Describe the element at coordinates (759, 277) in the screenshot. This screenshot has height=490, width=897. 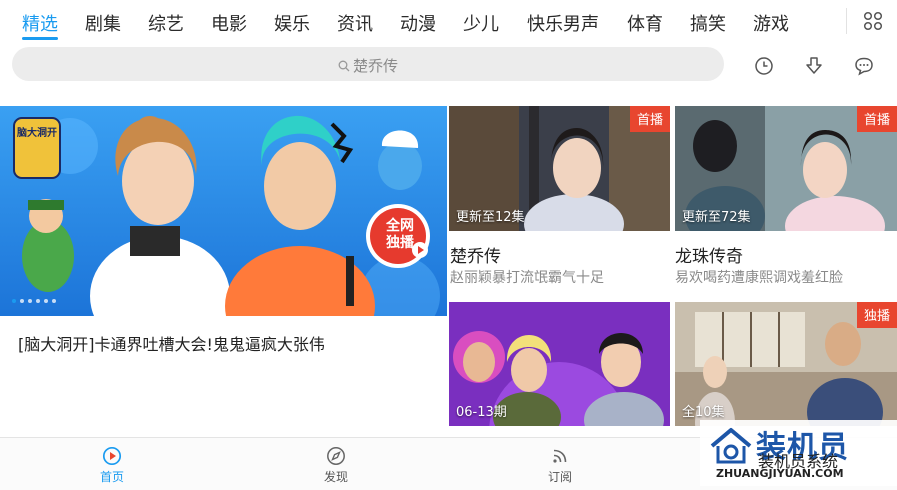
I see `video-card-subtitle: 易欢喝药遭康熙调戏羞红脸` at that location.